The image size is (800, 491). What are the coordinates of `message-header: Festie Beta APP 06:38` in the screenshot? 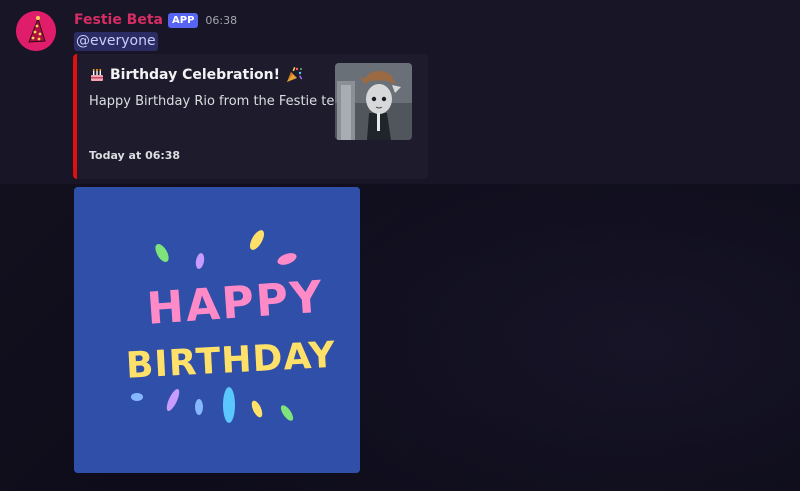 It's located at (155, 20).